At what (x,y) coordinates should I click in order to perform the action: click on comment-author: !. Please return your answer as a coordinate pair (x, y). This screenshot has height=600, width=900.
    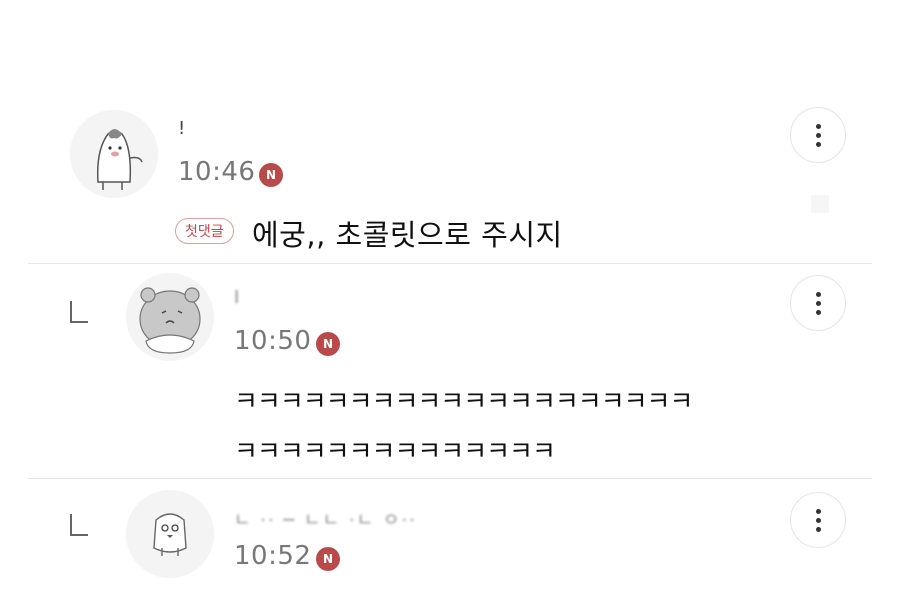
    Looking at the image, I should click on (182, 128).